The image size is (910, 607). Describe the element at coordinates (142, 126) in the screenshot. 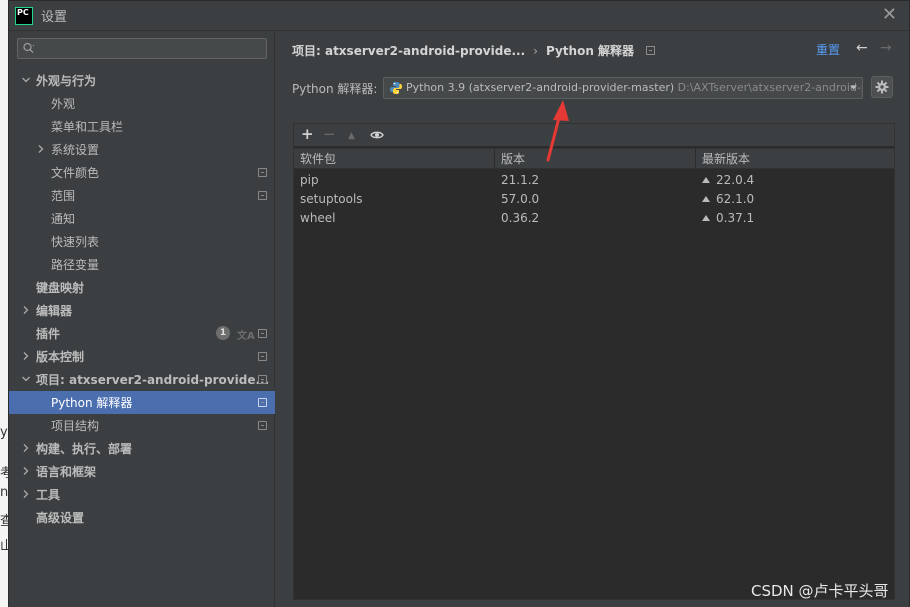

I see `sidebar-item-menus-toolbars: 菜单和工具栏` at that location.